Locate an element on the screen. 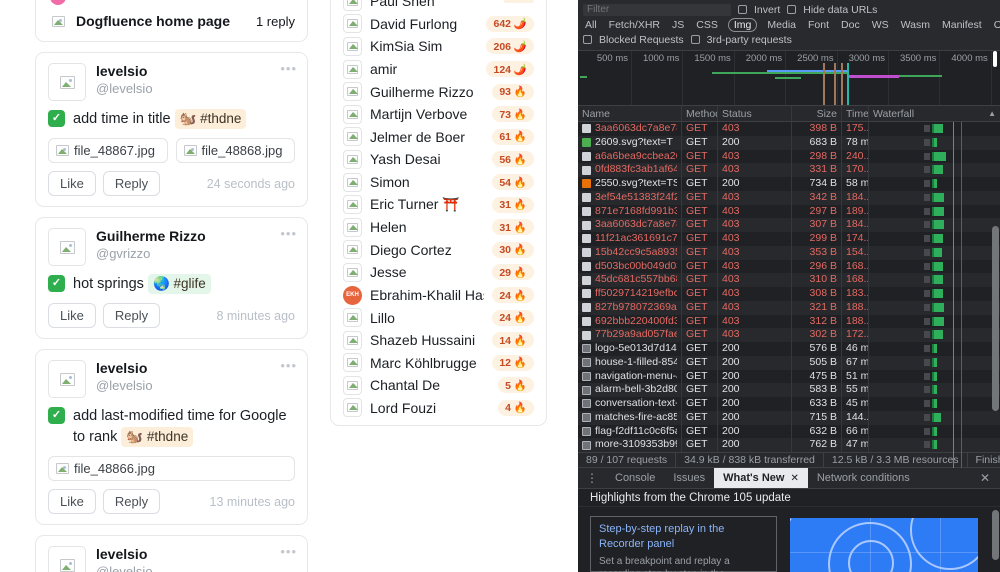 The width and height of the screenshot is (1000, 572). table-header: Name Method Status Size Time Waterfall ▲ is located at coordinates (789, 114).